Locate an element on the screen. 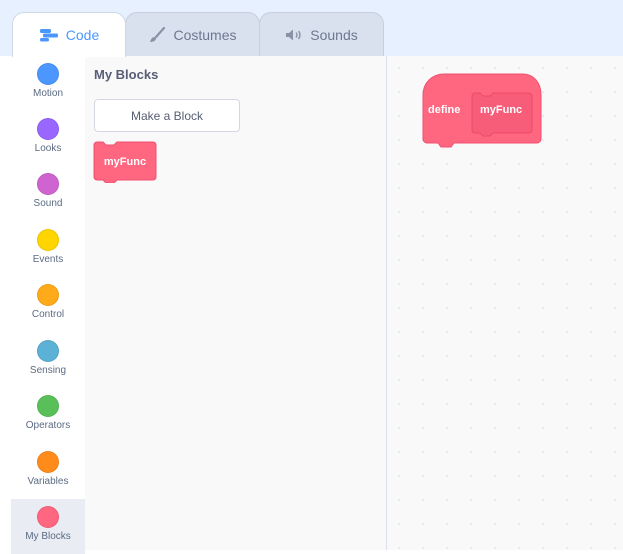 Image resolution: width=623 pixels, height=554 pixels. tab-costumes-label: Costumes is located at coordinates (205, 34).